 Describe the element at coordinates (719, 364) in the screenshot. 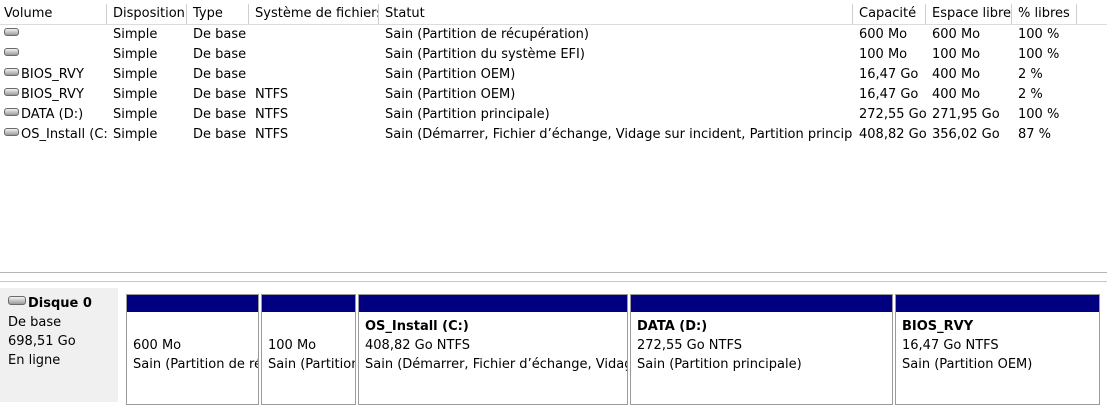

I see `partition-status: Sain (Partition principale)` at that location.